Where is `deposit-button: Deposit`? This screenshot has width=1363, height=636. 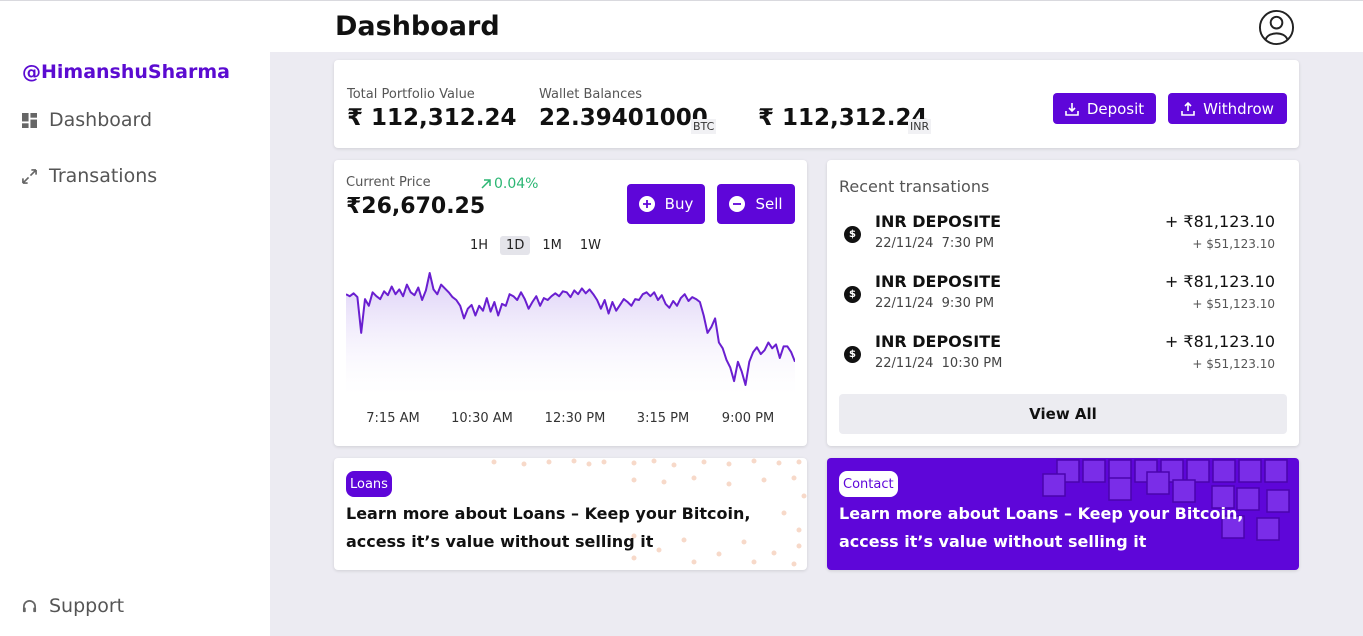
deposit-button: Deposit is located at coordinates (1104, 108).